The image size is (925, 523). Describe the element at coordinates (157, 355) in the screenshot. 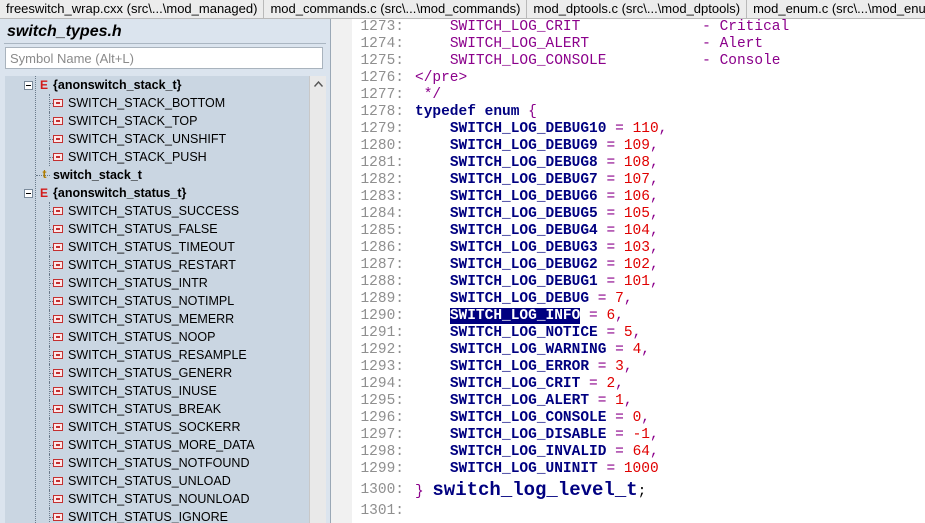

I see `tree-member-node: SWITCH_STATUS_RESAMPLE` at that location.